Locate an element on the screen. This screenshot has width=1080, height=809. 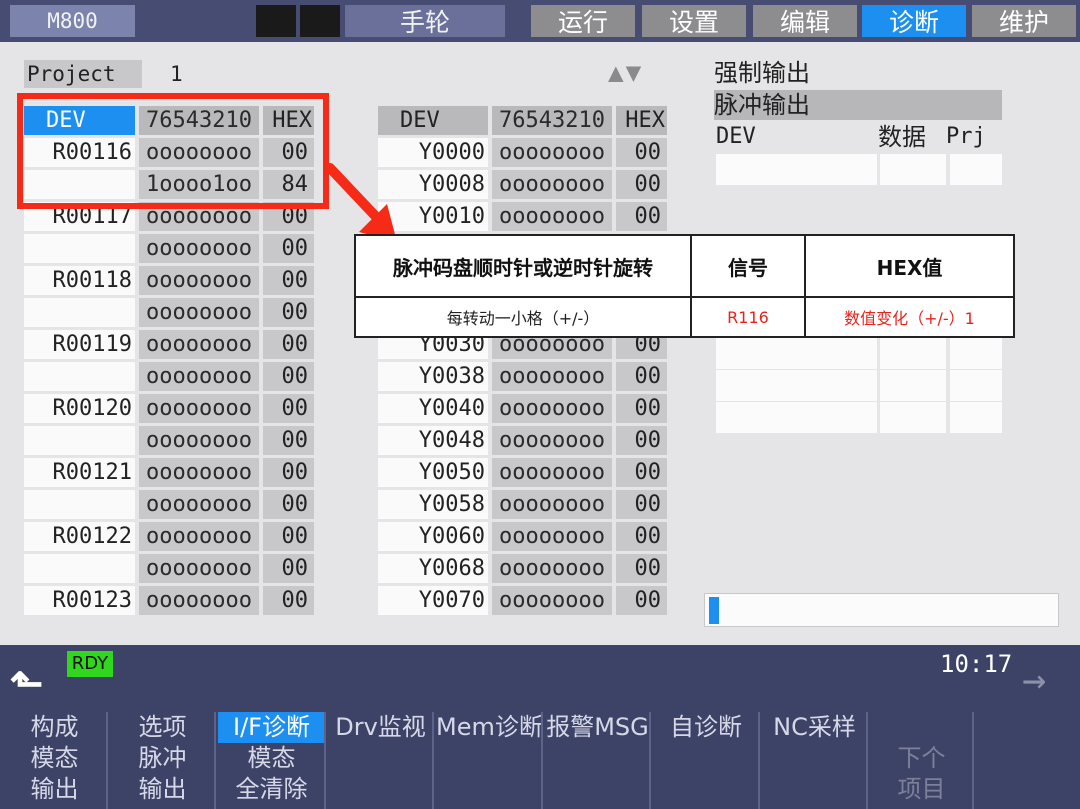
tab-diagnosis: 诊断 is located at coordinates (914, 21).